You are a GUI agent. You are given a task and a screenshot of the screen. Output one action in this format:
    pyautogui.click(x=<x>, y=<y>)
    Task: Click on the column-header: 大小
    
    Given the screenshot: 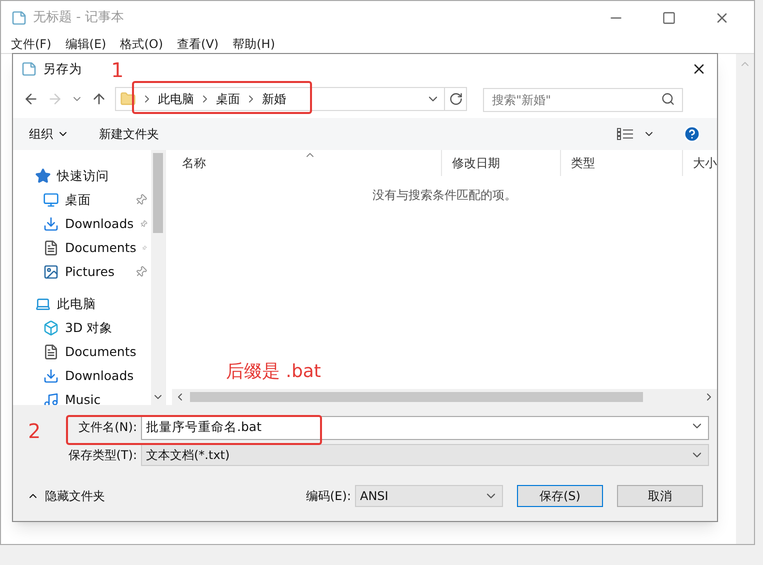 What is the action you would take?
    pyautogui.click(x=700, y=163)
    